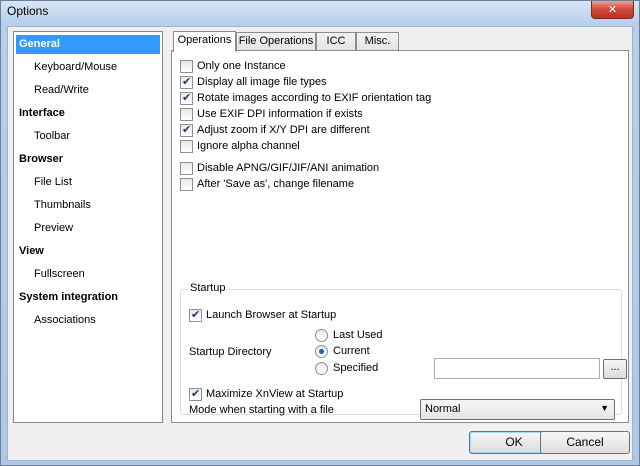 This screenshot has height=466, width=640. Describe the element at coordinates (320, 12) in the screenshot. I see `title-bar: Options ✕` at that location.